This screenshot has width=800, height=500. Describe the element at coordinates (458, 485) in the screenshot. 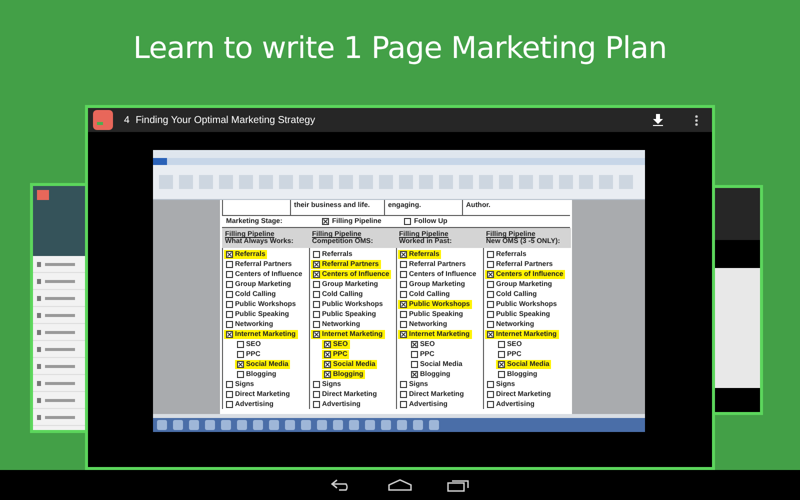

I see `recents-icon` at that location.